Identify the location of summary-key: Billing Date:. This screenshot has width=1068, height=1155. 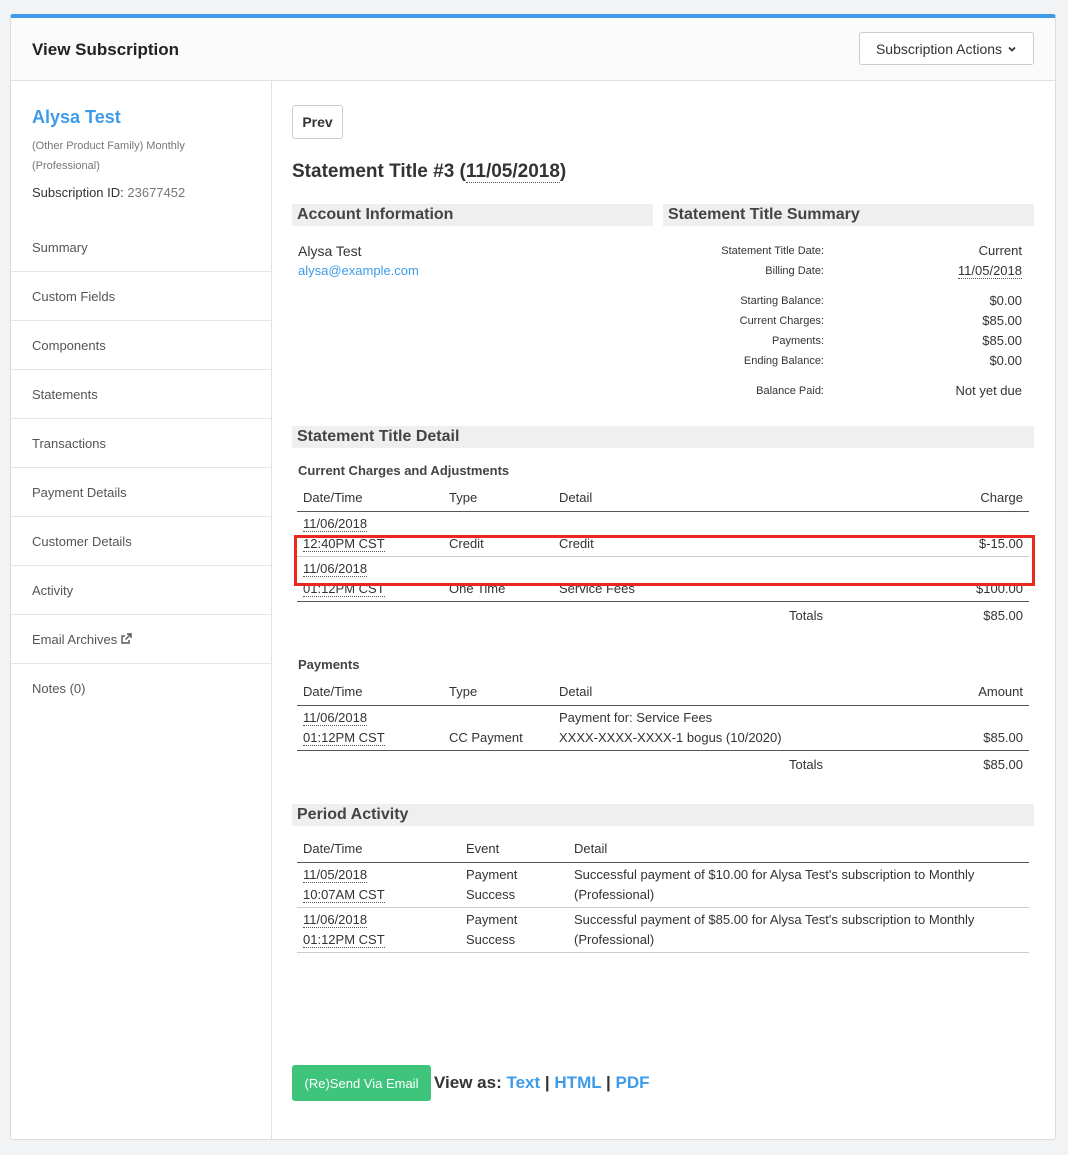
(794, 271).